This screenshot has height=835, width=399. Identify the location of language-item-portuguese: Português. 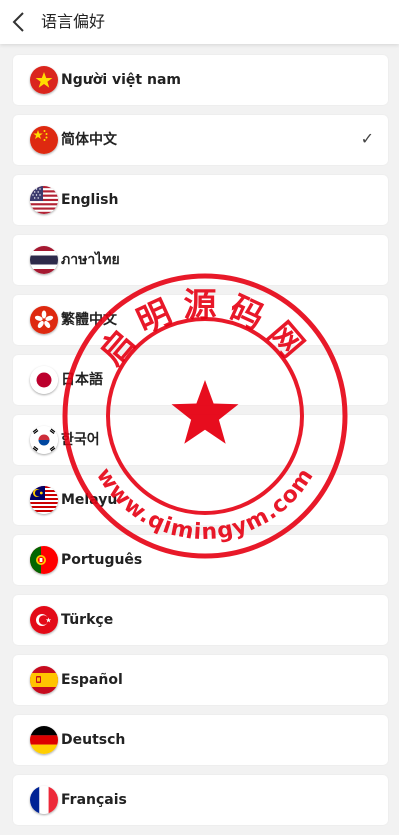
(200, 560).